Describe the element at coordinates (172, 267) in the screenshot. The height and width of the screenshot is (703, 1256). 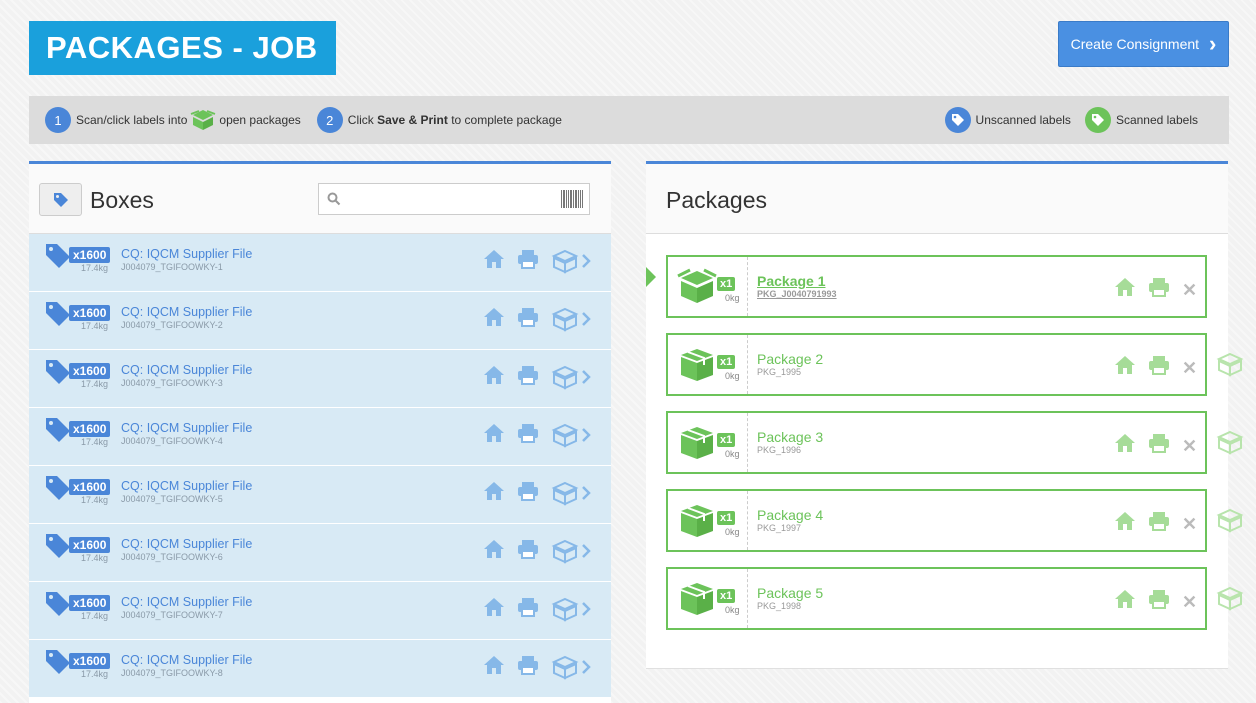
I see `box-code: J004079_TGIFOOWKY-1` at that location.